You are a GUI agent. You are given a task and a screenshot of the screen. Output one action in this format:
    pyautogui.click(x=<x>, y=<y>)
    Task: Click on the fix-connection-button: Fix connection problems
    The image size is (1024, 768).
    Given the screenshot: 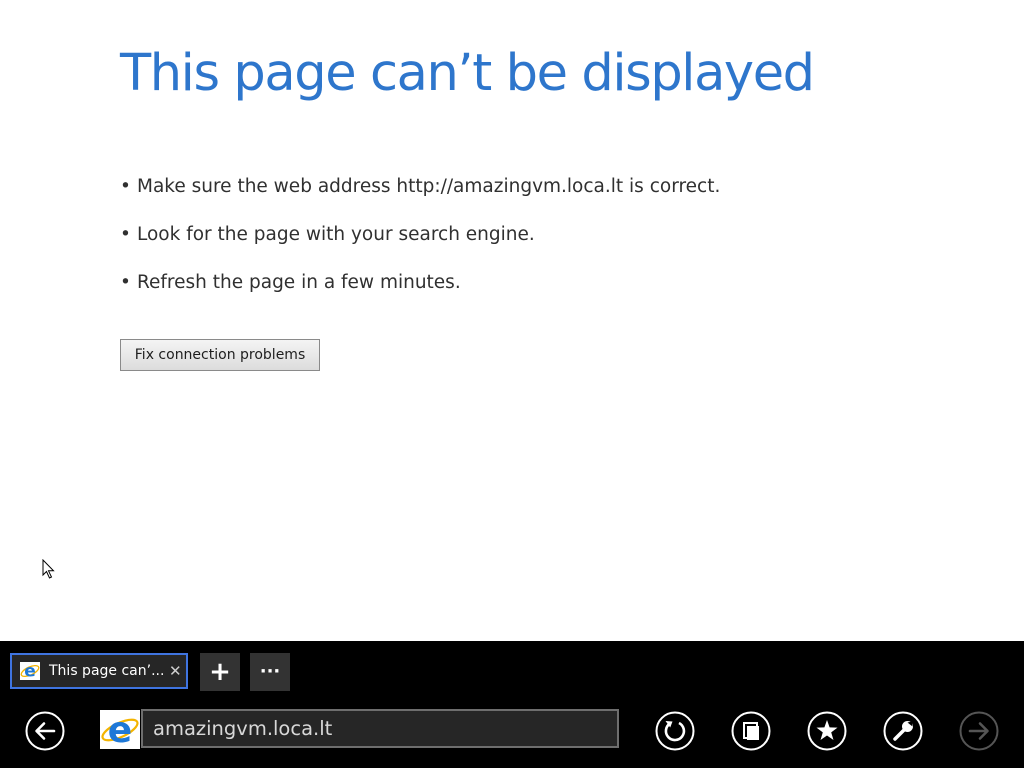 What is the action you would take?
    pyautogui.click(x=220, y=355)
    